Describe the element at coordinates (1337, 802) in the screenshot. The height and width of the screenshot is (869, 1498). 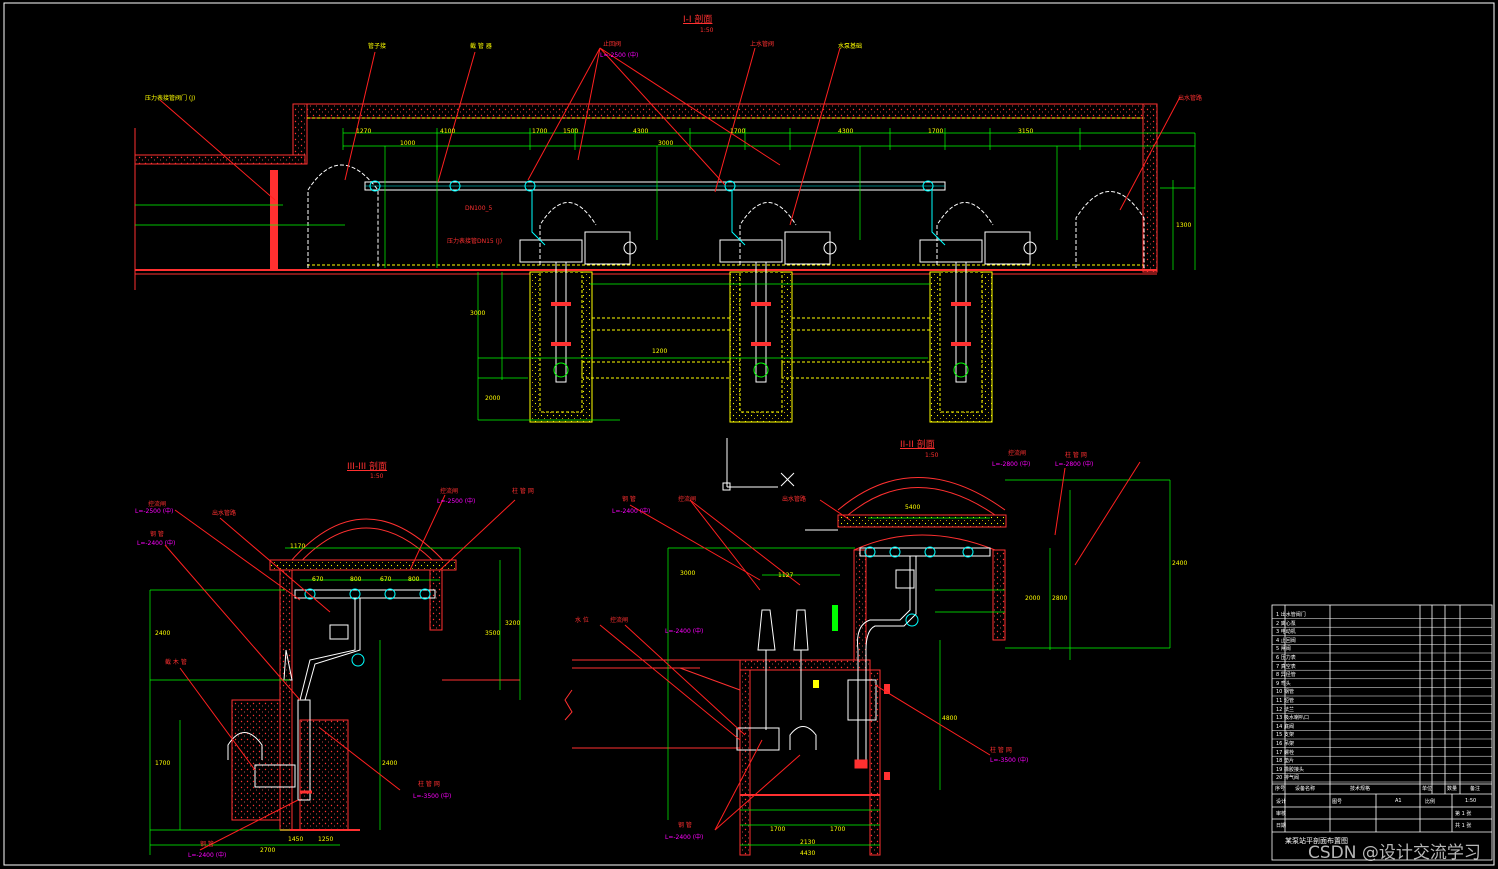
I see `tb-drawing-no-label: 图号` at that location.